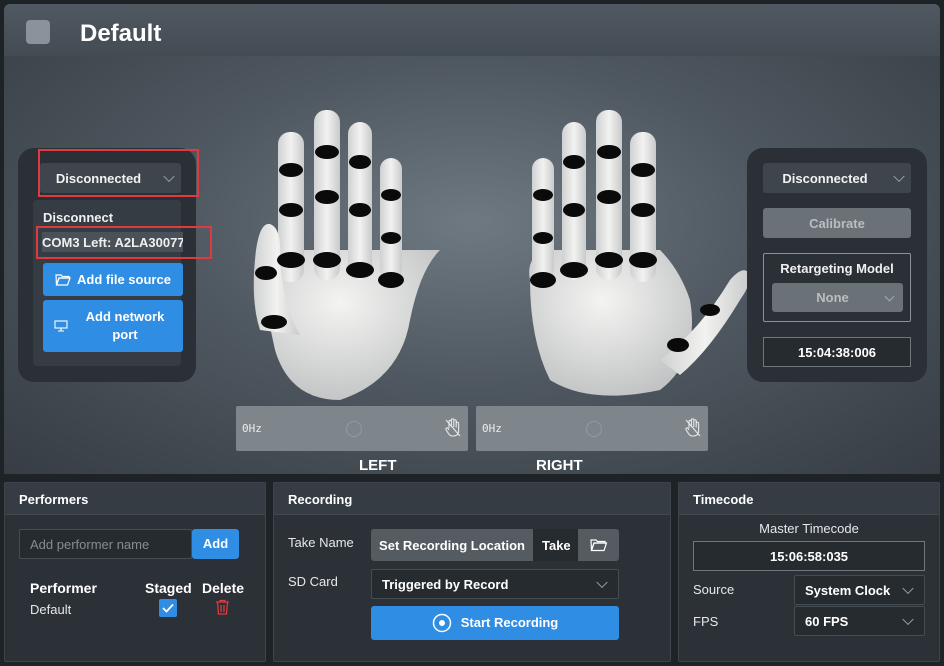 The height and width of the screenshot is (666, 944). What do you see at coordinates (63, 588) in the screenshot?
I see `performer-column-header: Performer` at bounding box center [63, 588].